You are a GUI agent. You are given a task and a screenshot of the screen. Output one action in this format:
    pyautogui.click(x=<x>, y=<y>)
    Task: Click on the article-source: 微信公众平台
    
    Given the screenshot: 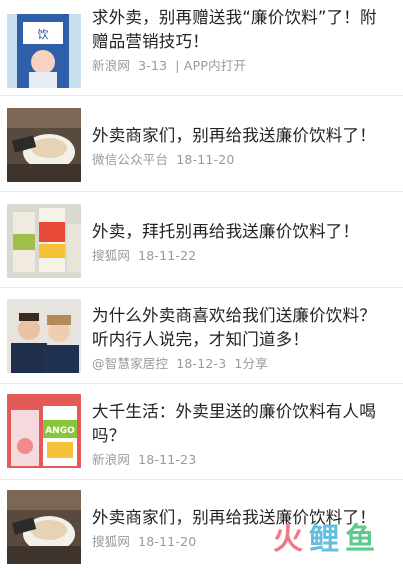 What is the action you would take?
    pyautogui.click(x=130, y=159)
    